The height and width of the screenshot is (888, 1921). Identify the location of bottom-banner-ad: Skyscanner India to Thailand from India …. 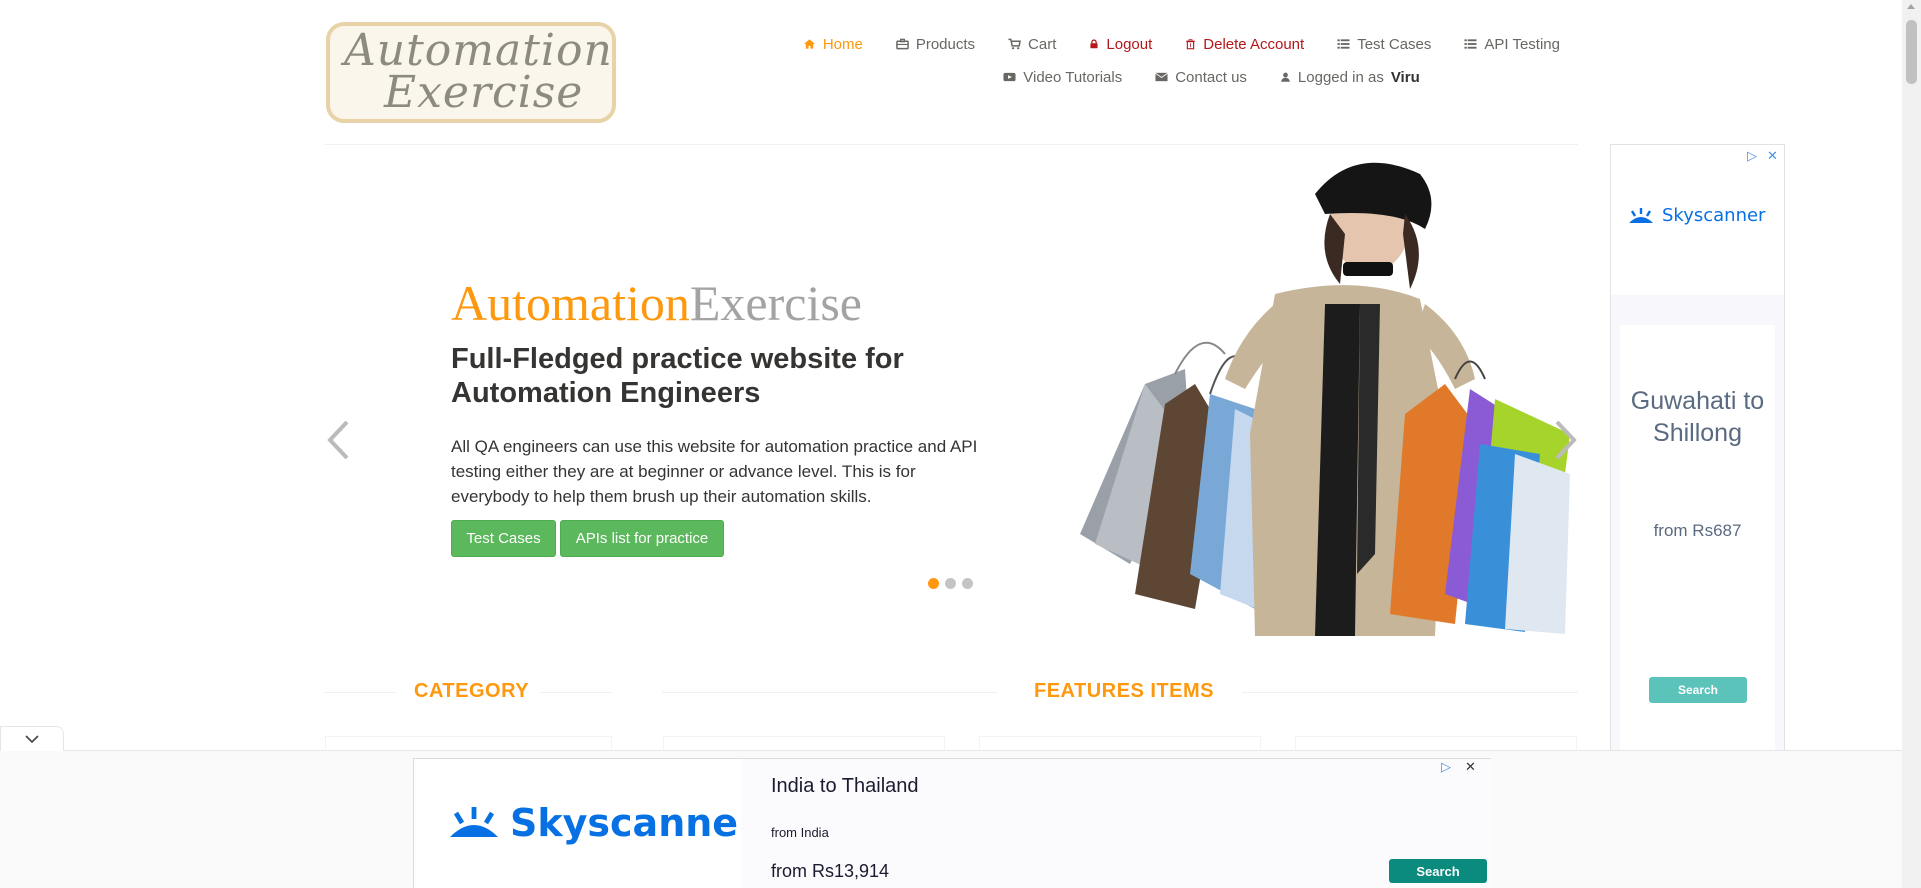
(952, 823).